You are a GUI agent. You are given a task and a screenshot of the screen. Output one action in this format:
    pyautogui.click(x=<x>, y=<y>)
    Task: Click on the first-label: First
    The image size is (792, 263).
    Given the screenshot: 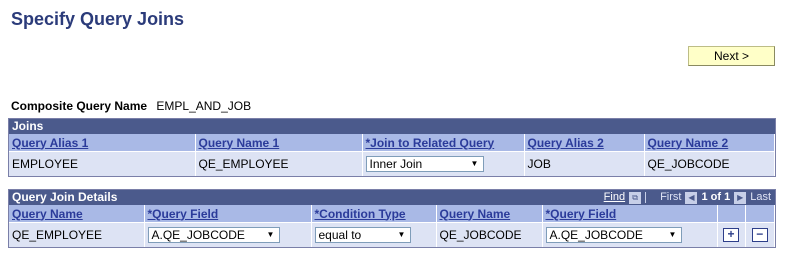 What is the action you would take?
    pyautogui.click(x=670, y=197)
    